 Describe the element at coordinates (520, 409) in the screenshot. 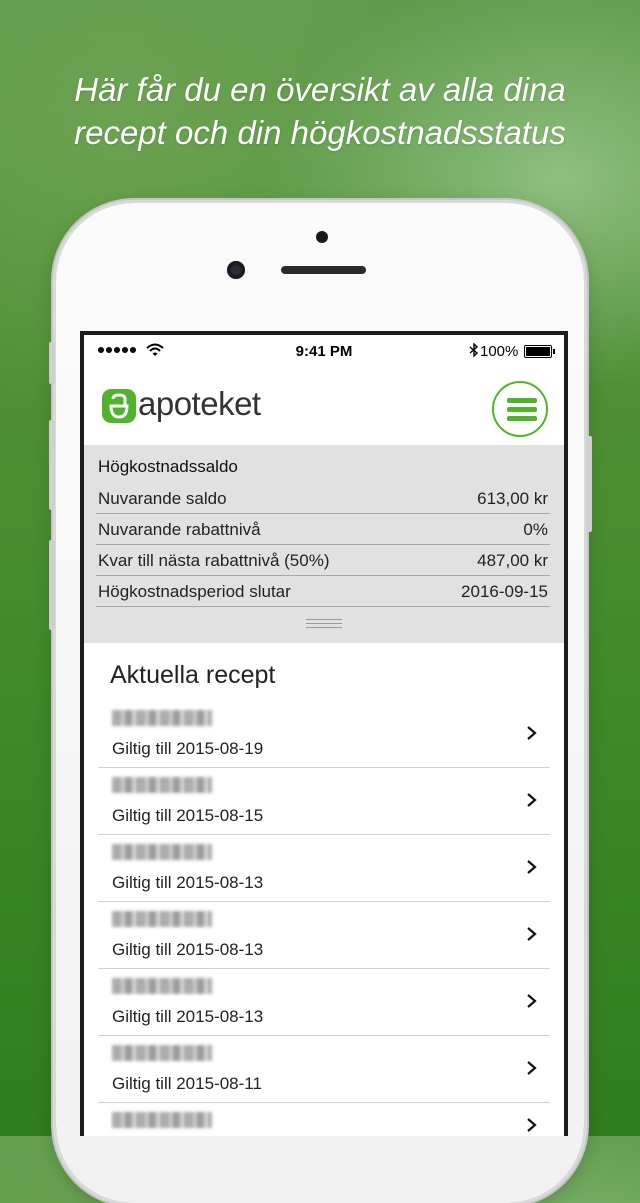

I see `hamburger-menu-button` at that location.